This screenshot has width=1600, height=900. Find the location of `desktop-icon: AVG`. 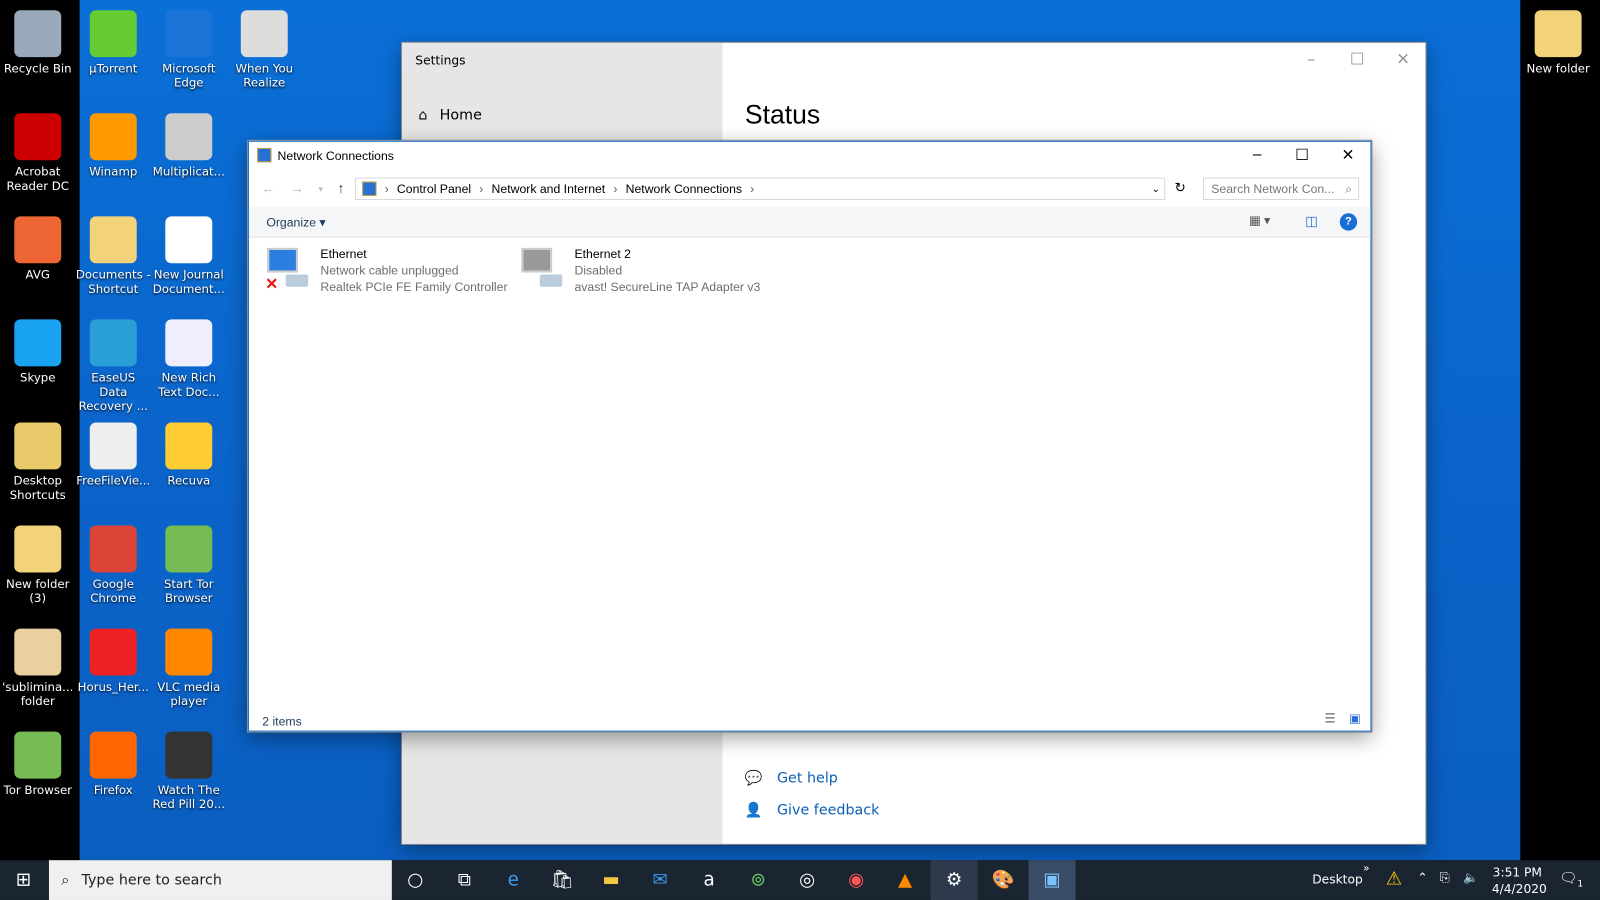

desktop-icon: AVG is located at coordinates (38, 246).